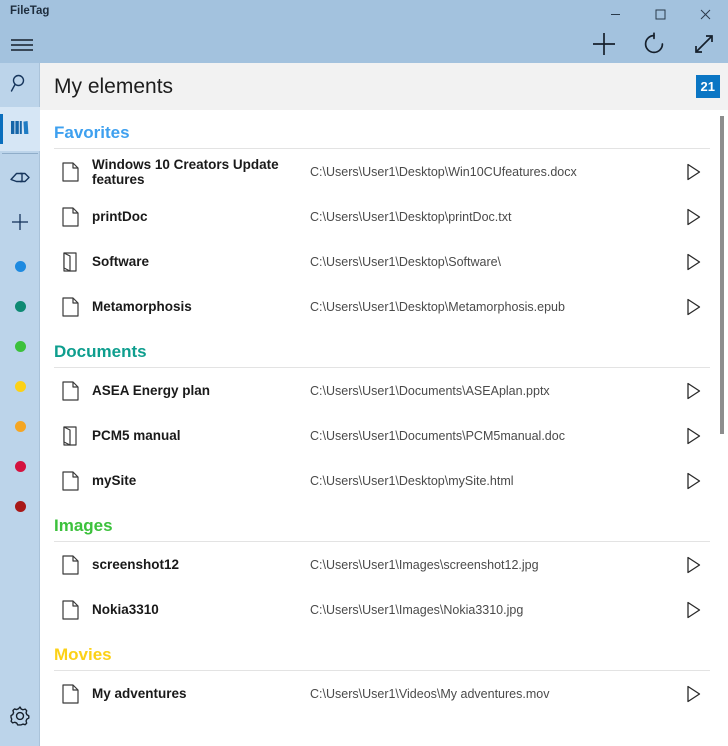 The height and width of the screenshot is (746, 728). Describe the element at coordinates (412, 480) in the screenshot. I see `list-item-path: C:\Users\User1\Desktop\mySite.html` at that location.